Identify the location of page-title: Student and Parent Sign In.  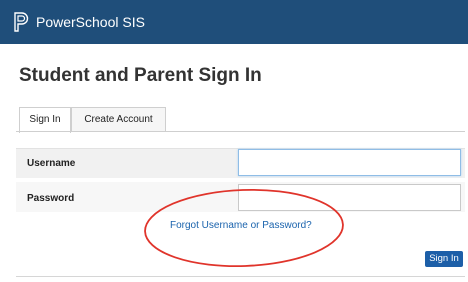
(140, 75).